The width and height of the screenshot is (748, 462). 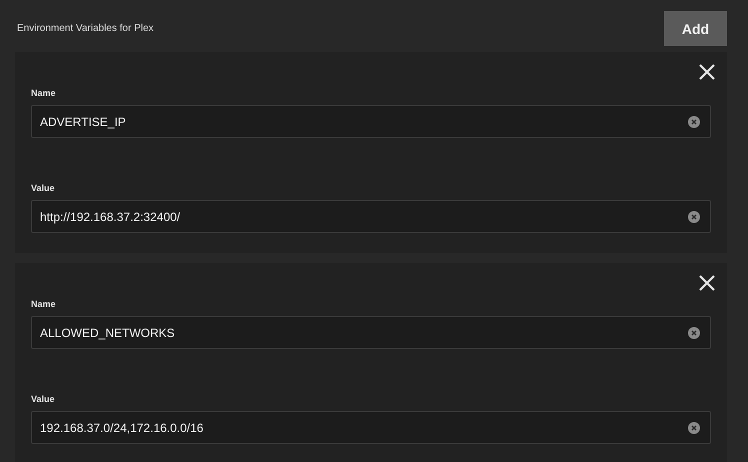 What do you see at coordinates (371, 427) in the screenshot?
I see `value-field: 192.168.37.0/24,172.16.0.0/16` at bounding box center [371, 427].